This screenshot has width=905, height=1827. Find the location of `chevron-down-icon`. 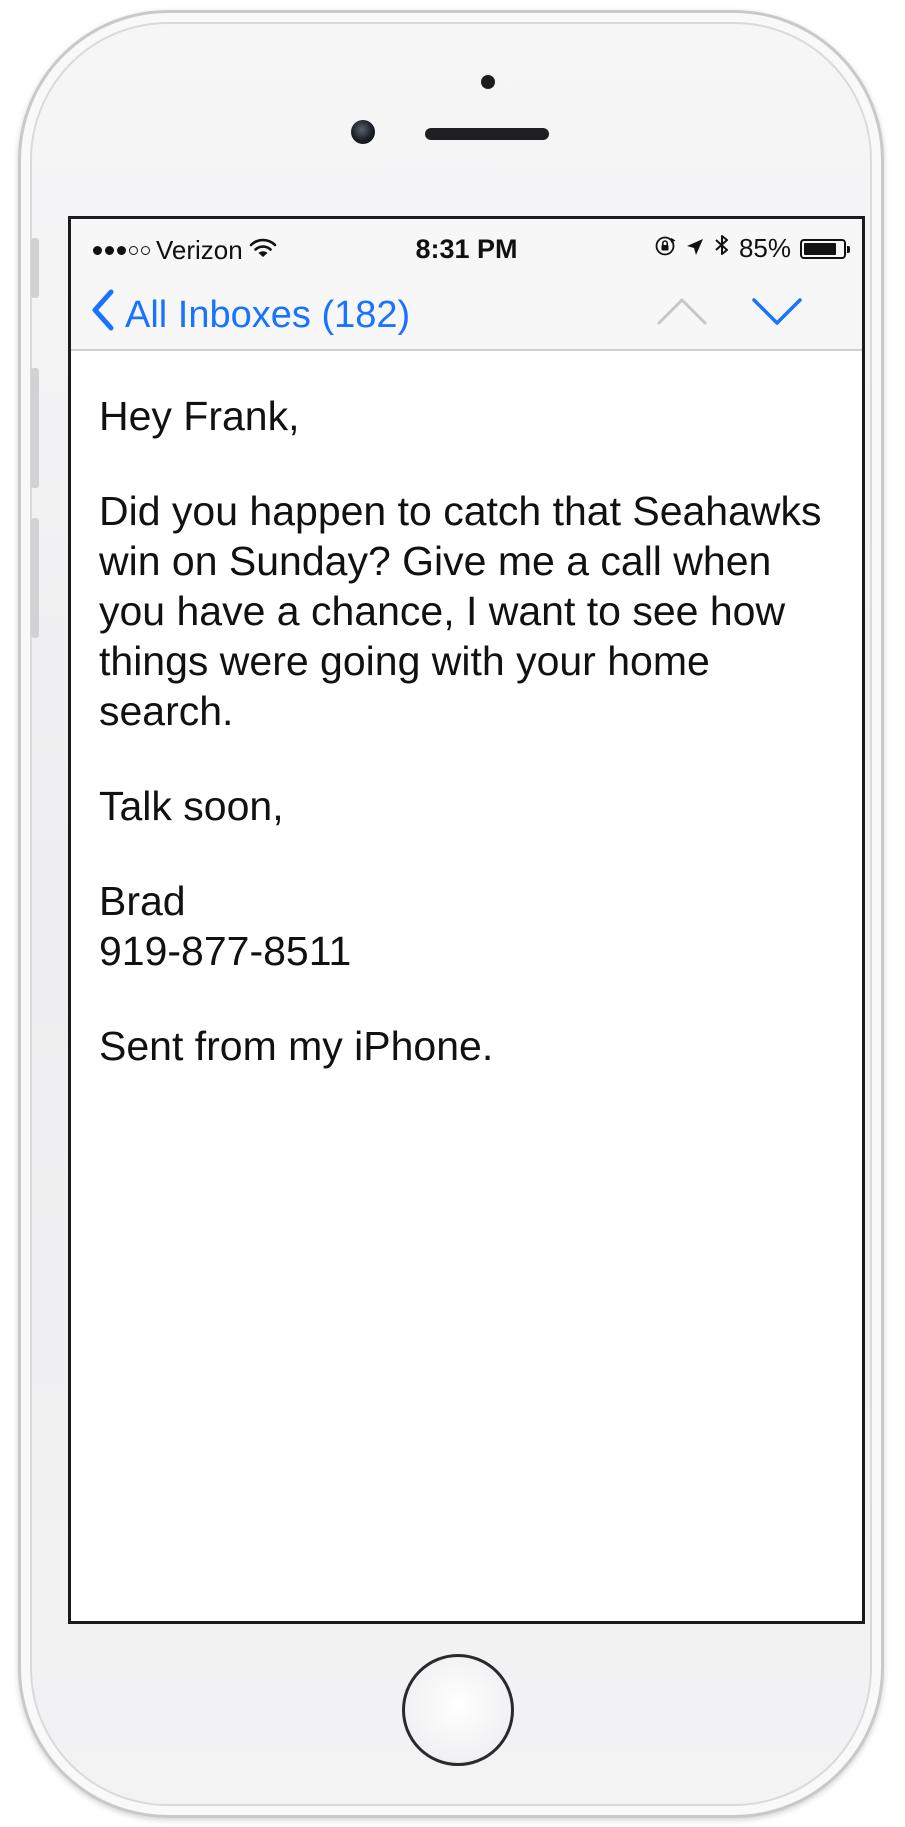

chevron-down-icon is located at coordinates (777, 315).